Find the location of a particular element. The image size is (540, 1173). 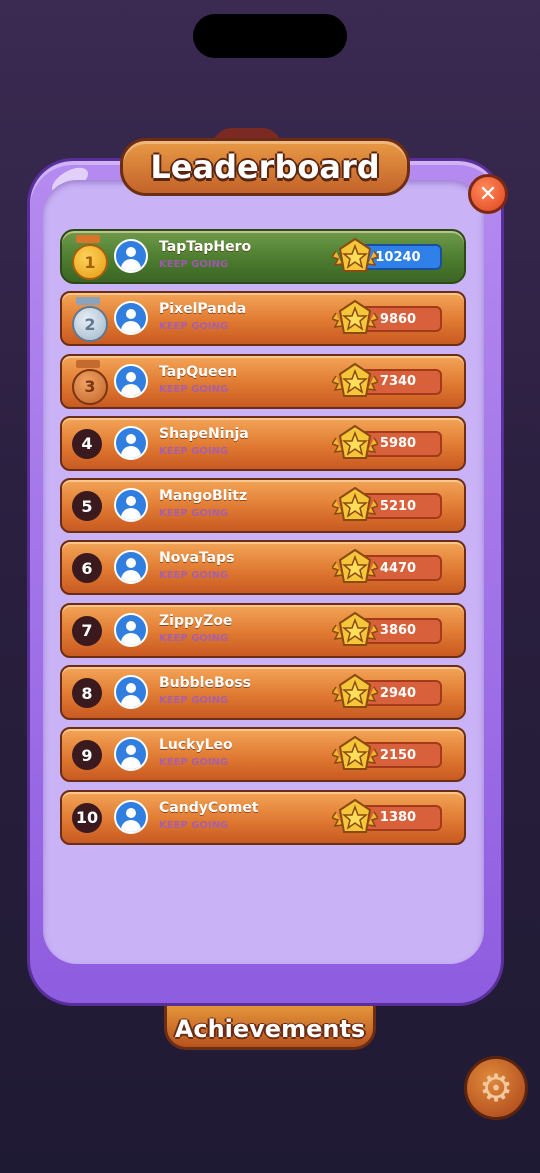

leaderboard-row: 8 BubbleBoss KEEP GOING 2940 is located at coordinates (263, 693).